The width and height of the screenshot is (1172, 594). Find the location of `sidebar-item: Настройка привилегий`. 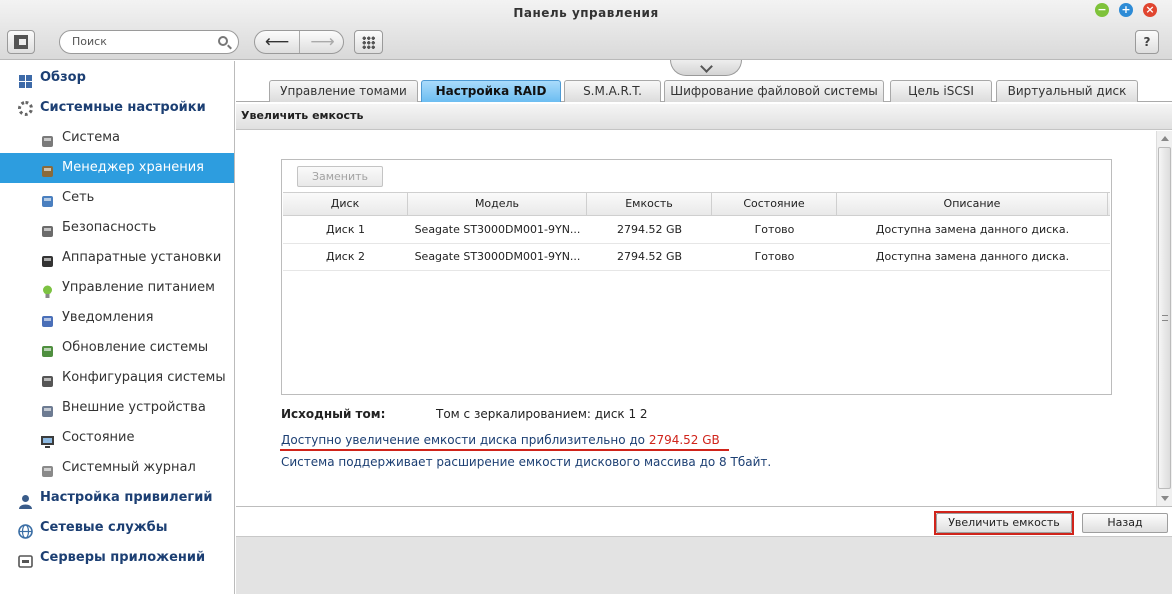

sidebar-item: Настройка привилегий is located at coordinates (117, 498).